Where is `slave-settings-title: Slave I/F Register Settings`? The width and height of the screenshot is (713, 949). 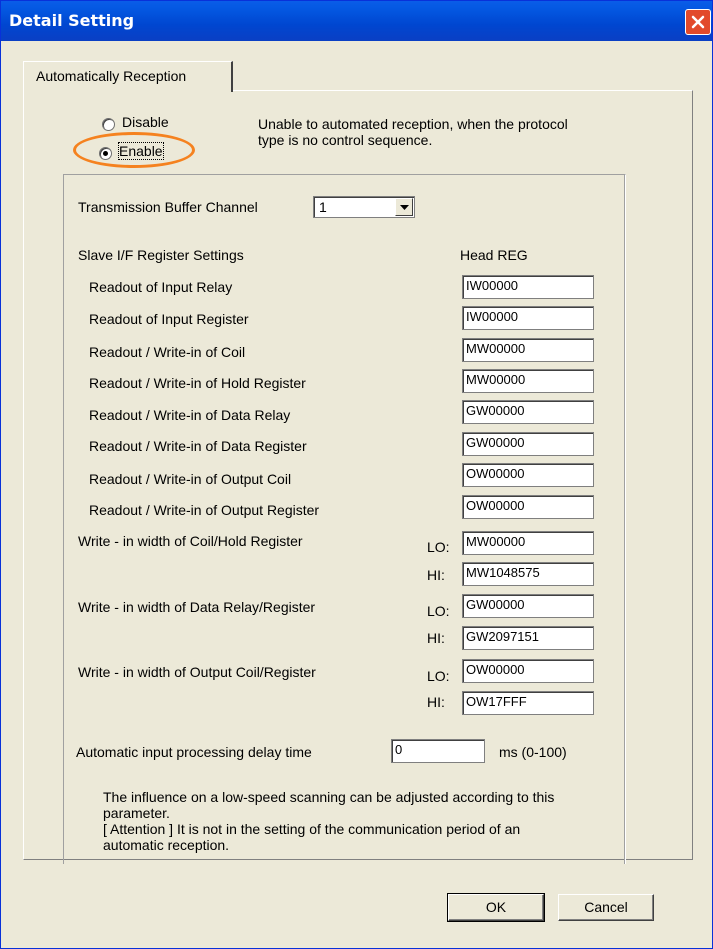
slave-settings-title: Slave I/F Register Settings is located at coordinates (161, 255).